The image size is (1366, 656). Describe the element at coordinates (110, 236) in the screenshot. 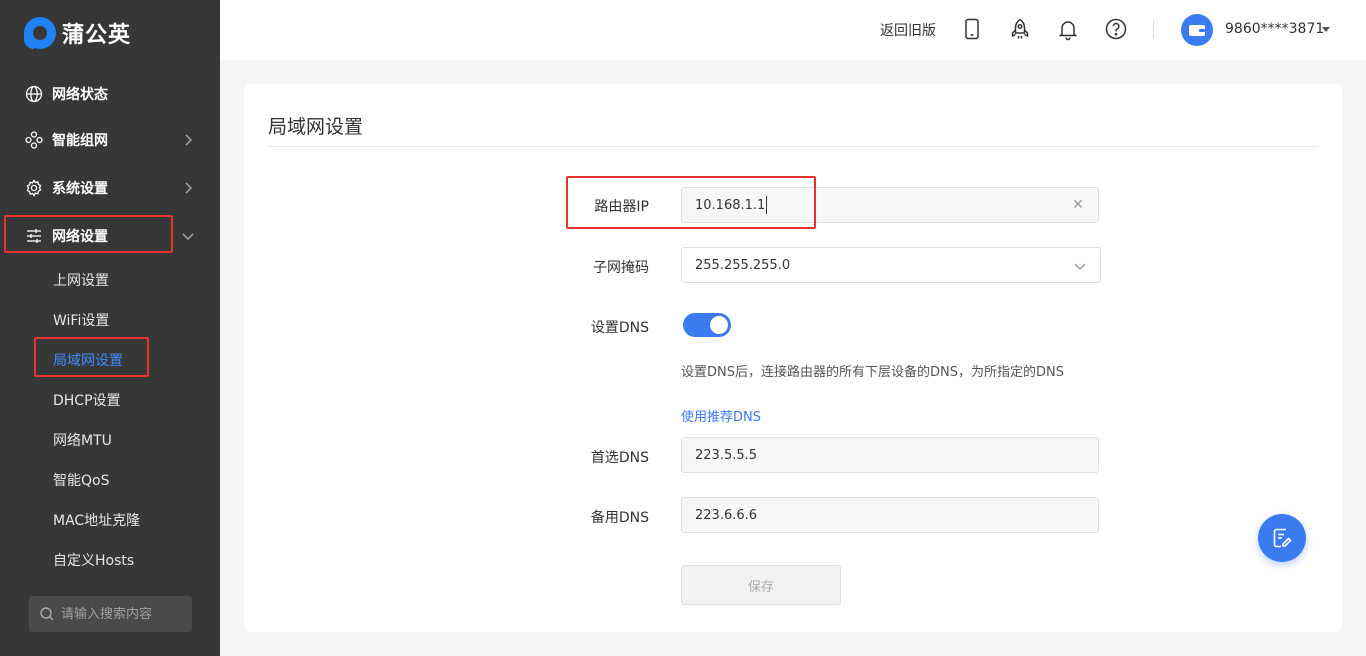

I see `sidebar-item-network-settings: 网络设置` at that location.